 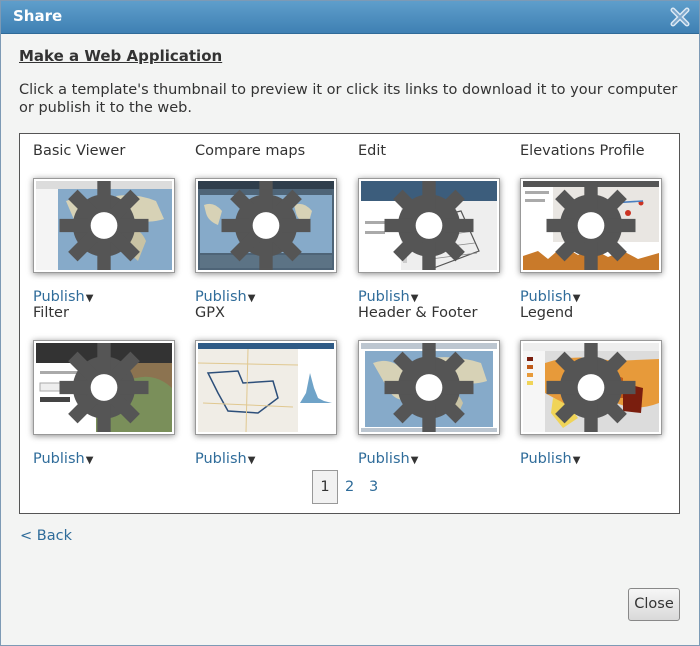 I want to click on page-1-current: 1, so click(x=325, y=487).